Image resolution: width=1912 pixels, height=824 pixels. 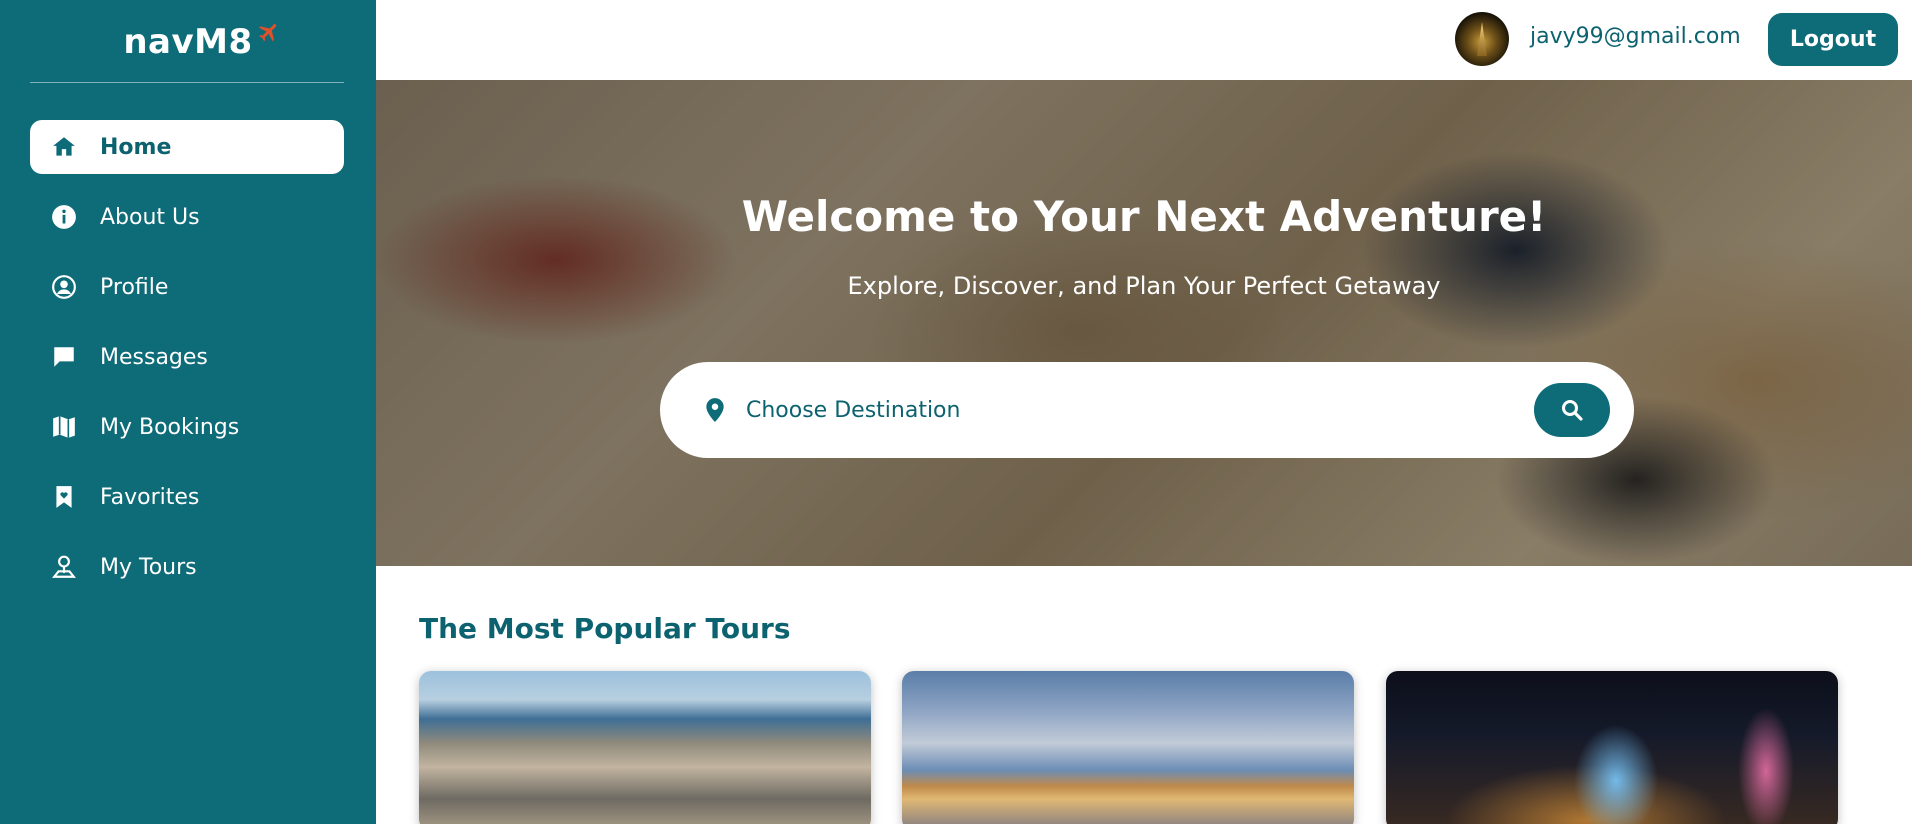 What do you see at coordinates (267, 33) in the screenshot?
I see `airplane-icon` at bounding box center [267, 33].